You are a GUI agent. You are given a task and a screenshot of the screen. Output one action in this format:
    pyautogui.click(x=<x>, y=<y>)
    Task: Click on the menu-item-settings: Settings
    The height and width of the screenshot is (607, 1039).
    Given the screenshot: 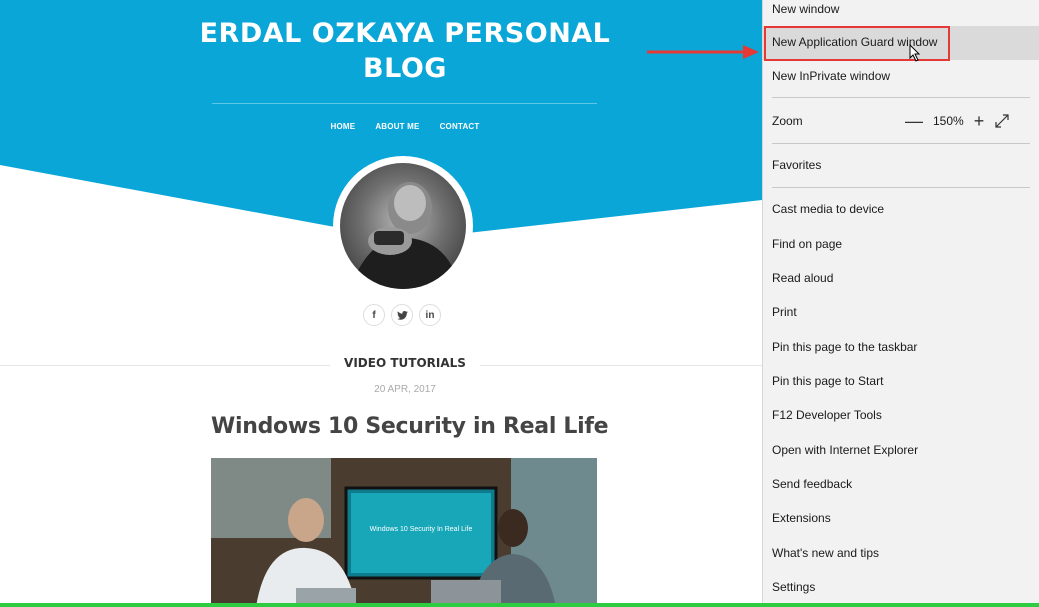 What is the action you would take?
    pyautogui.click(x=901, y=587)
    